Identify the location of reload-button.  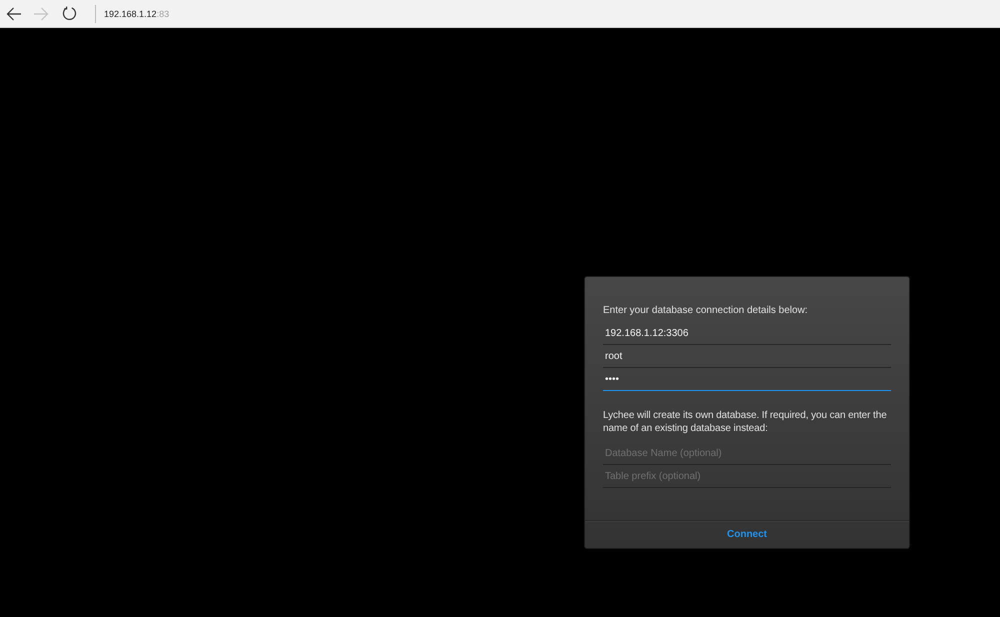
(69, 13).